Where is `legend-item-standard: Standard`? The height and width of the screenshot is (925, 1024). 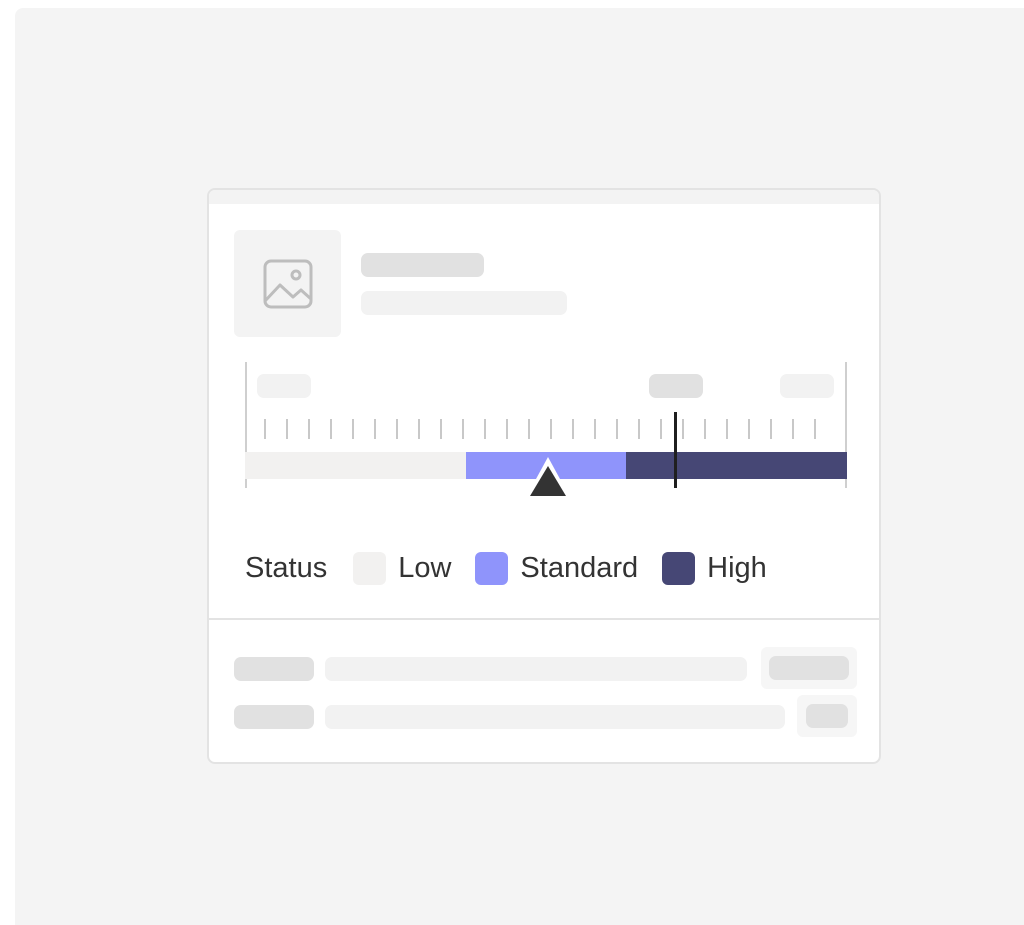 legend-item-standard: Standard is located at coordinates (557, 568).